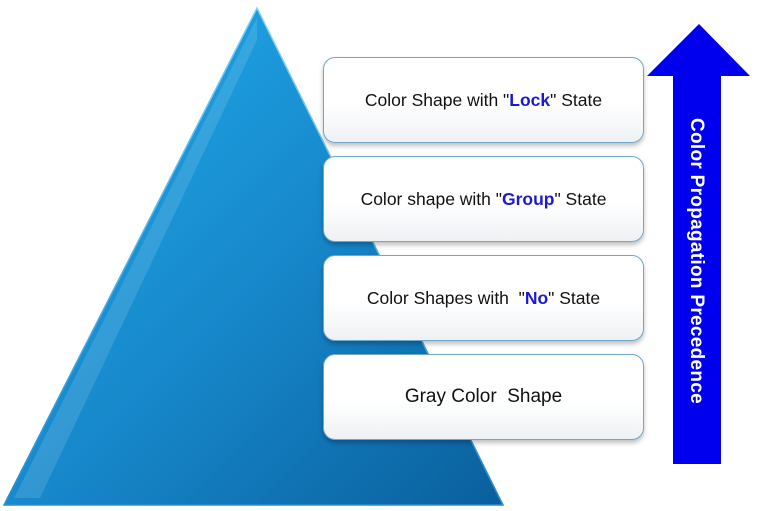 This screenshot has width=760, height=511. I want to click on level-no-box: Color Shapes with " No " State, so click(483, 298).